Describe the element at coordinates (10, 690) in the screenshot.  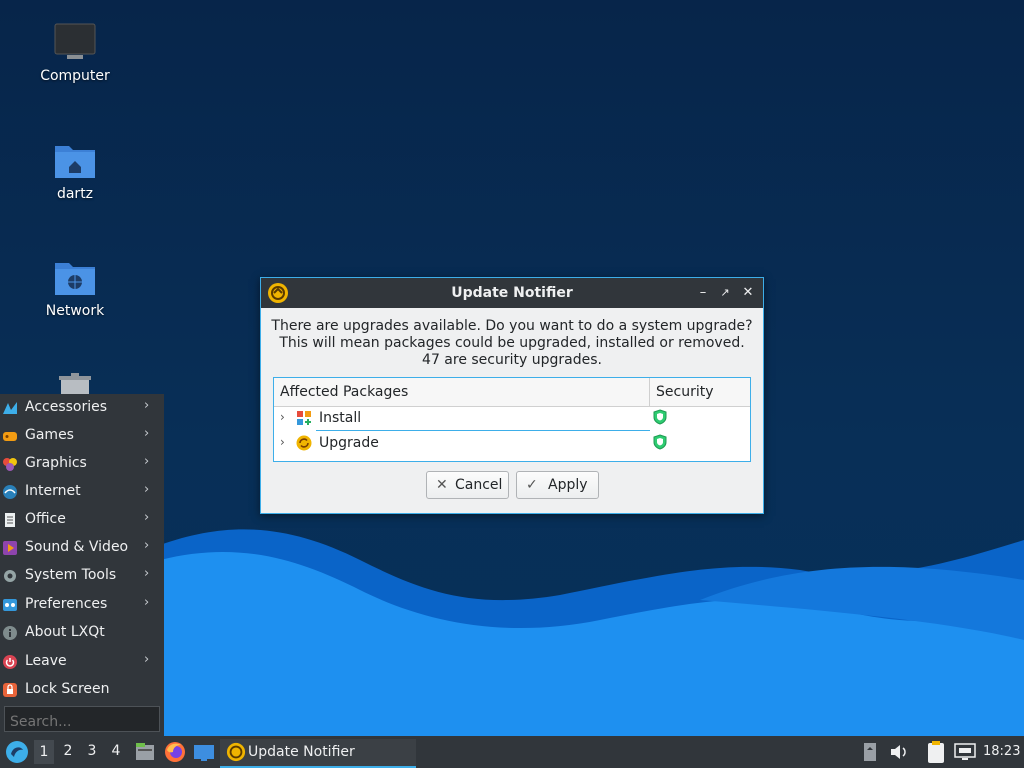
I see `lock-icon` at that location.